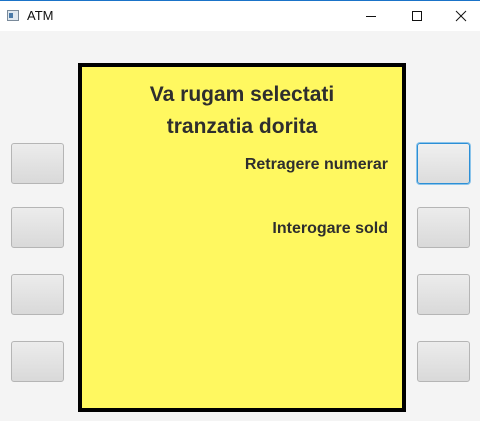  I want to click on screen-title: Va rugam selectati tranzatia dorita, so click(242, 111).